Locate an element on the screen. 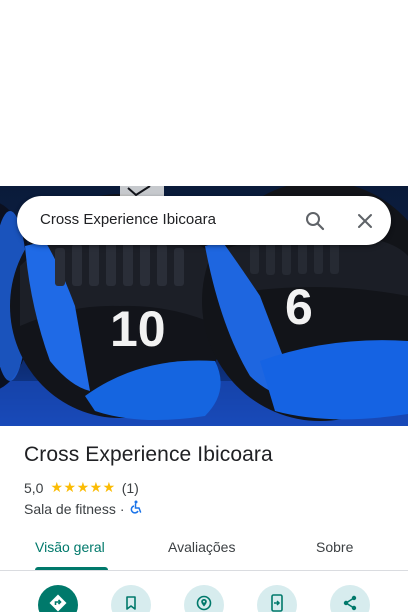  share-icon is located at coordinates (350, 603).